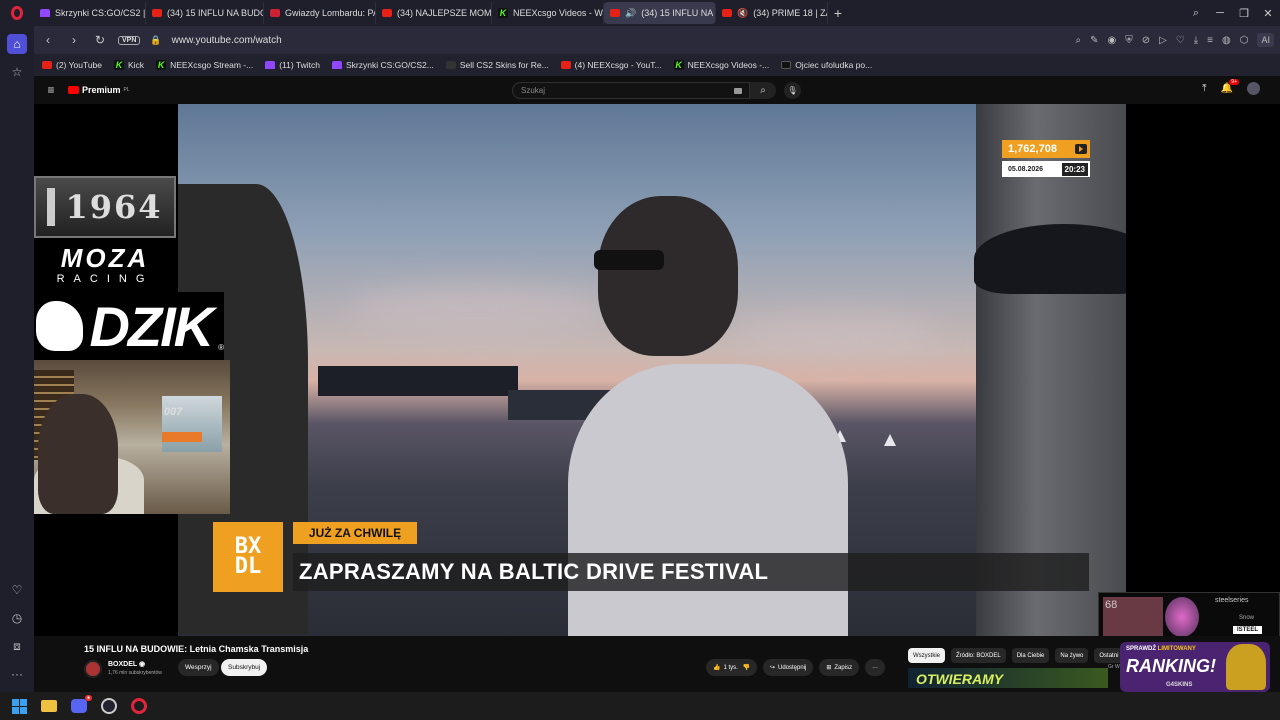 The image size is (1280, 720). I want to click on chip-for-you: Dla Ciebie, so click(1030, 655).